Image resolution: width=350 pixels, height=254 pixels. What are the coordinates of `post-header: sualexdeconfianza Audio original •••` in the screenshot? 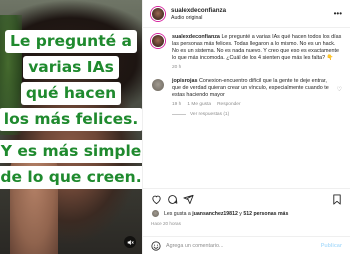 It's located at (246, 14).